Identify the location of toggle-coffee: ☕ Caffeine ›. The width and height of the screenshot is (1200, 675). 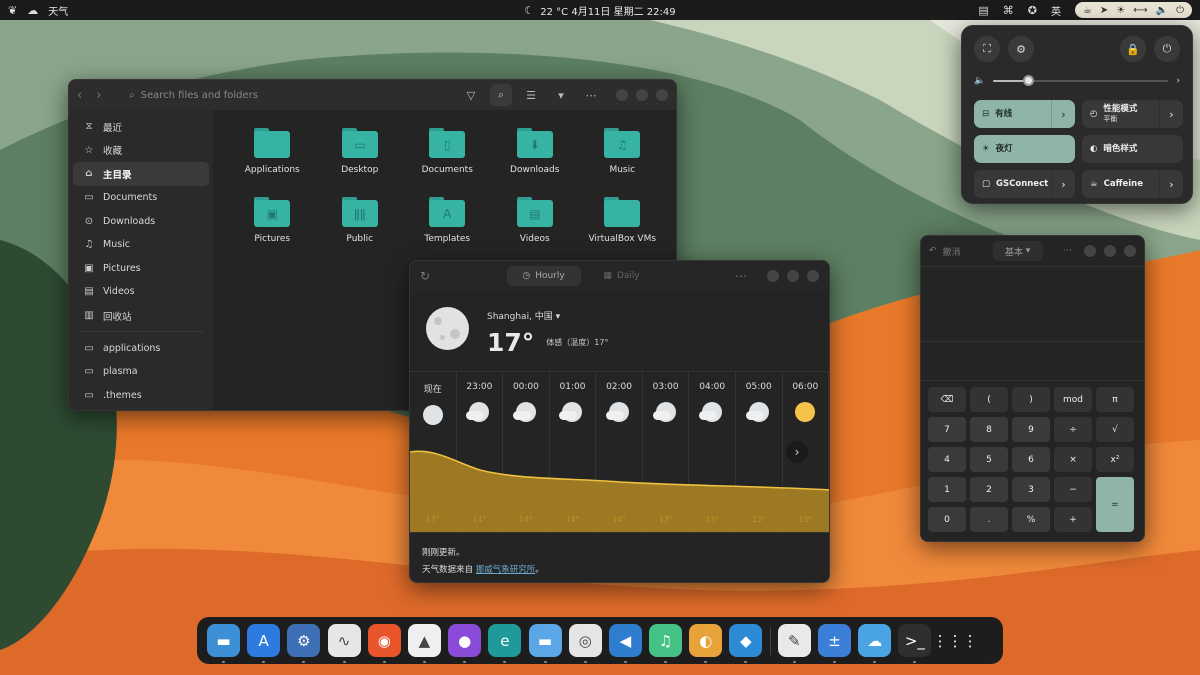
(1132, 184).